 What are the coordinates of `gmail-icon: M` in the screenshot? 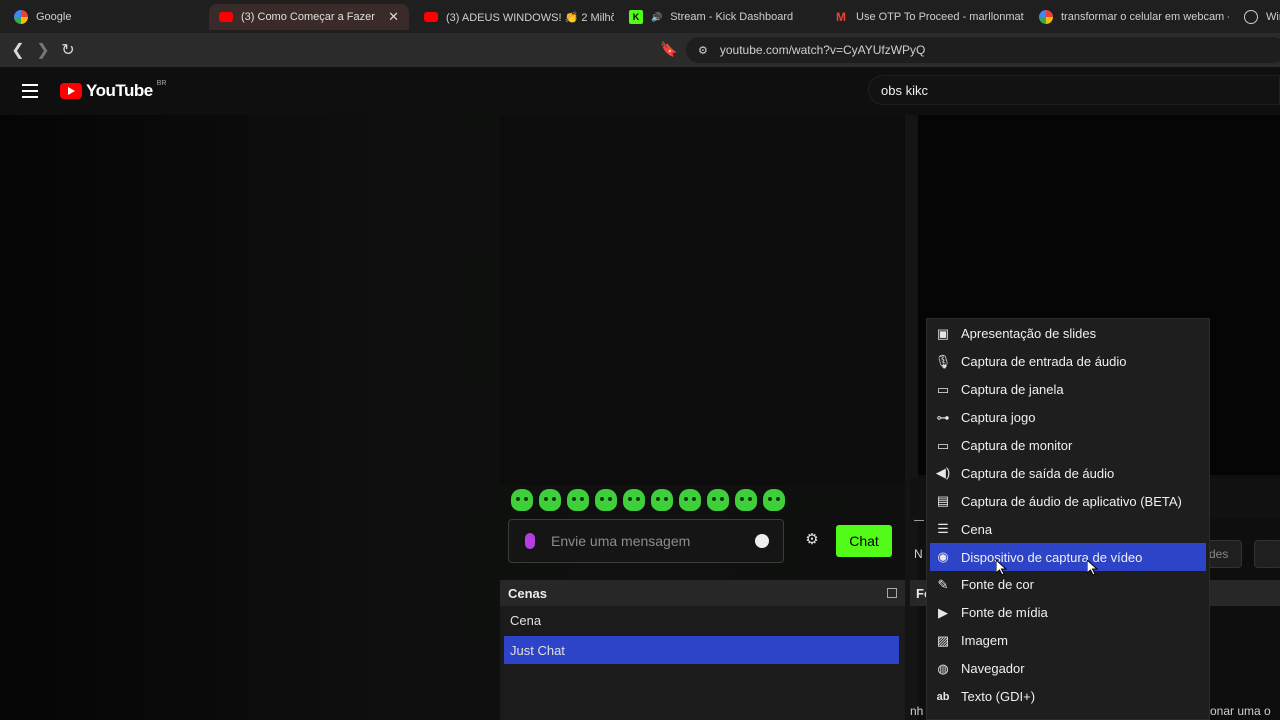 It's located at (841, 17).